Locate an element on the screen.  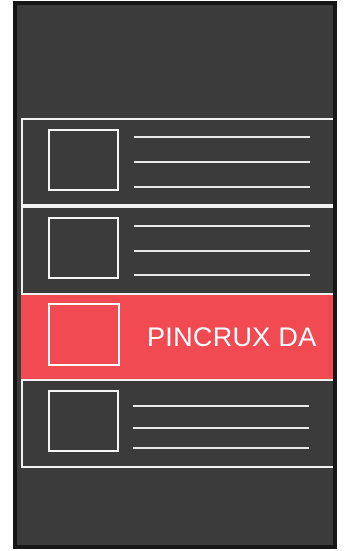
ad-label: PINCRUX DA is located at coordinates (232, 337).